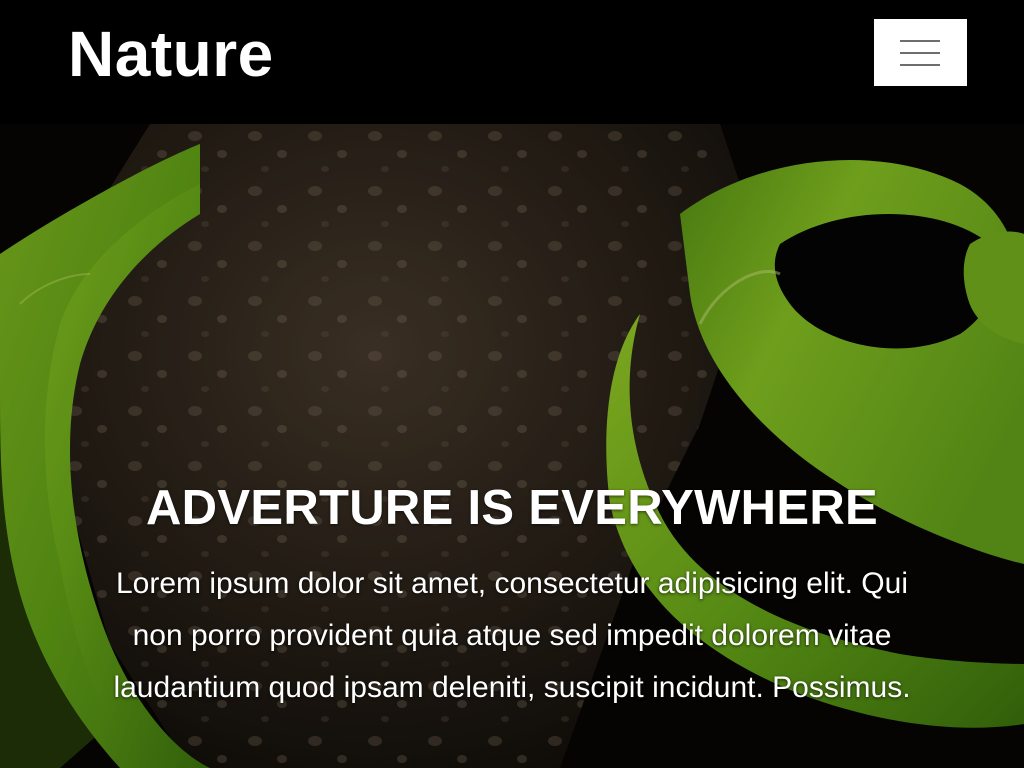  Describe the element at coordinates (171, 54) in the screenshot. I see `brand-logo-link: Nature` at that location.